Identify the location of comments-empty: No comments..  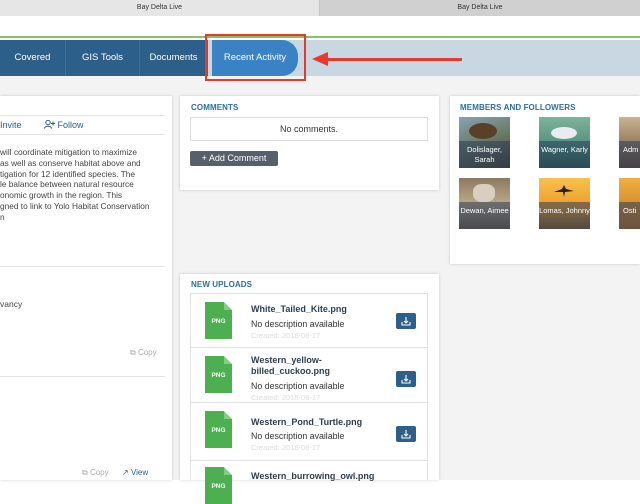
(309, 129).